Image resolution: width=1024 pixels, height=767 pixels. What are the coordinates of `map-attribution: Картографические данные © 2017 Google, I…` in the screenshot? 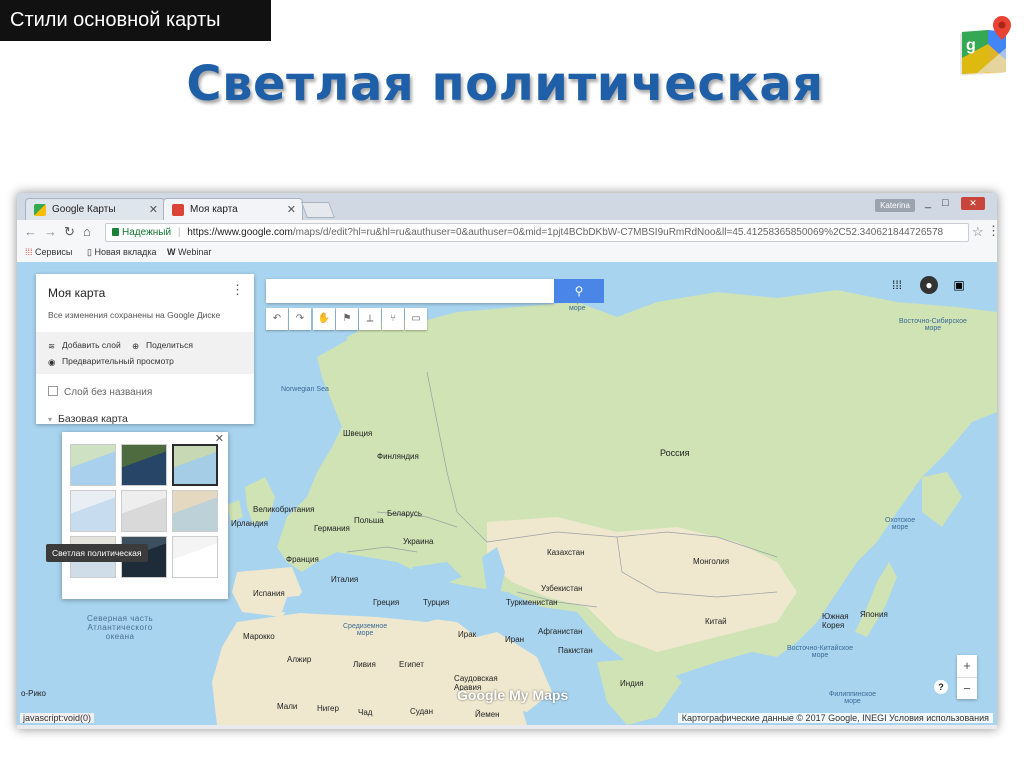 It's located at (835, 718).